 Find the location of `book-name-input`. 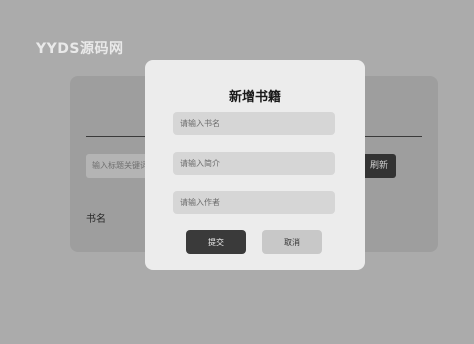

book-name-input is located at coordinates (254, 123).